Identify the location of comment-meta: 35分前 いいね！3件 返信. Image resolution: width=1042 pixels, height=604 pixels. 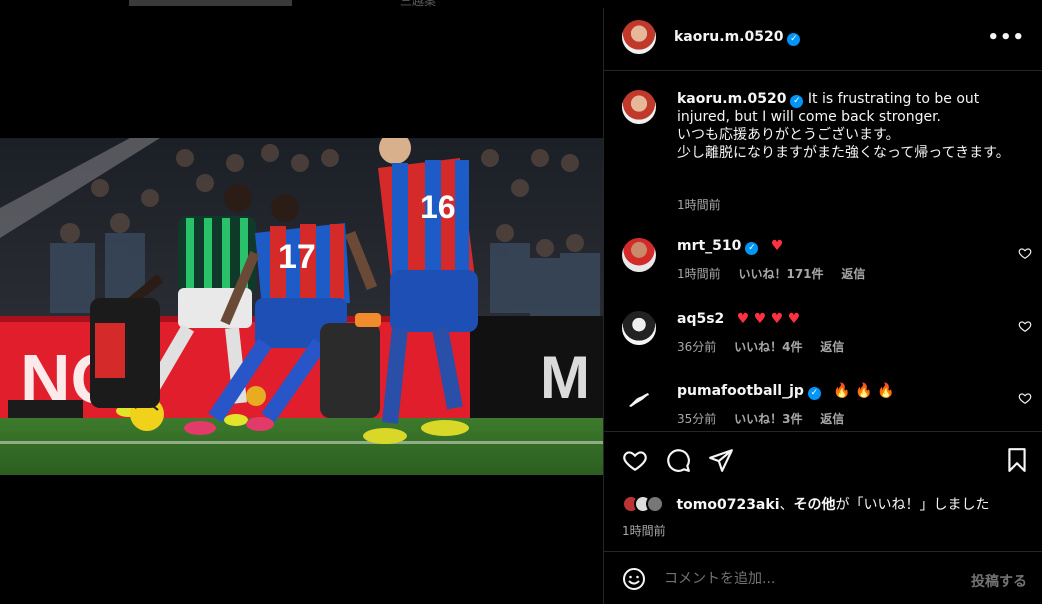
(767, 418).